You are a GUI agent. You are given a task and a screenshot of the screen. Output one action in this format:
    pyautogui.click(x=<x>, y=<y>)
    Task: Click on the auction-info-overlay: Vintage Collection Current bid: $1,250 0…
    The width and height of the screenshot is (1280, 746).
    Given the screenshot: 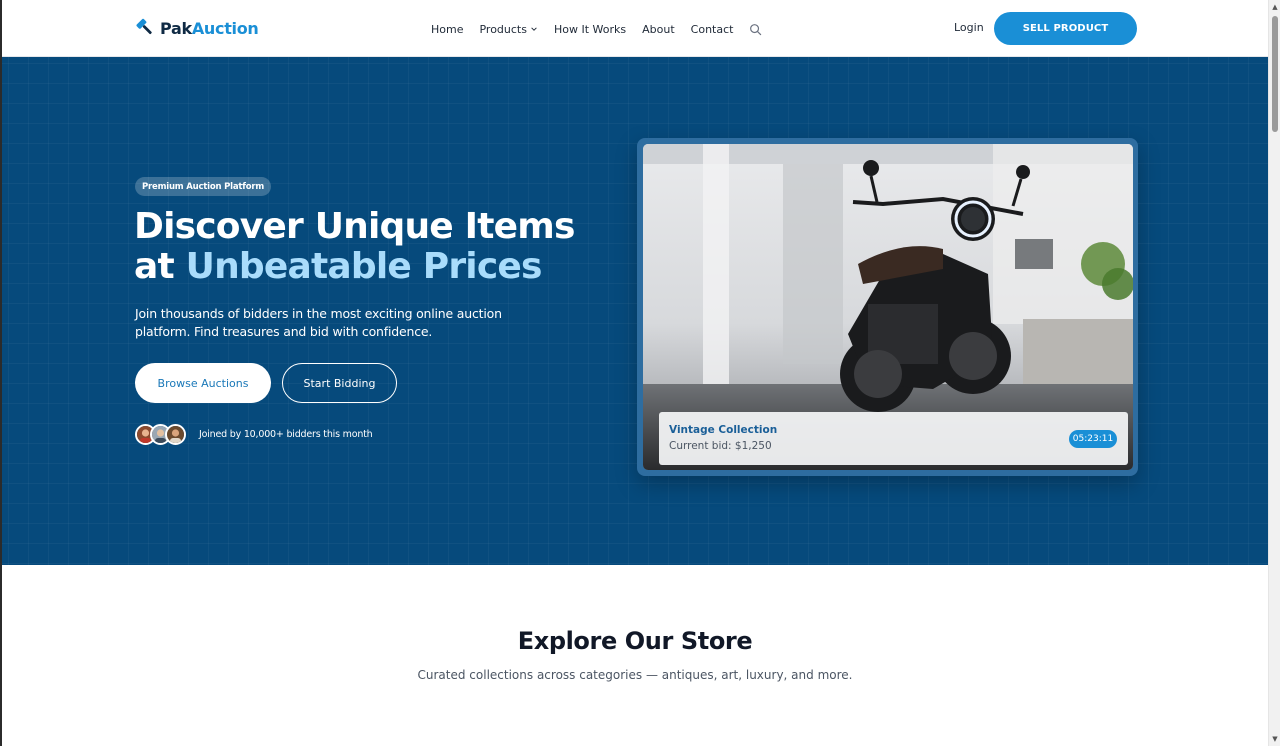 What is the action you would take?
    pyautogui.click(x=893, y=438)
    